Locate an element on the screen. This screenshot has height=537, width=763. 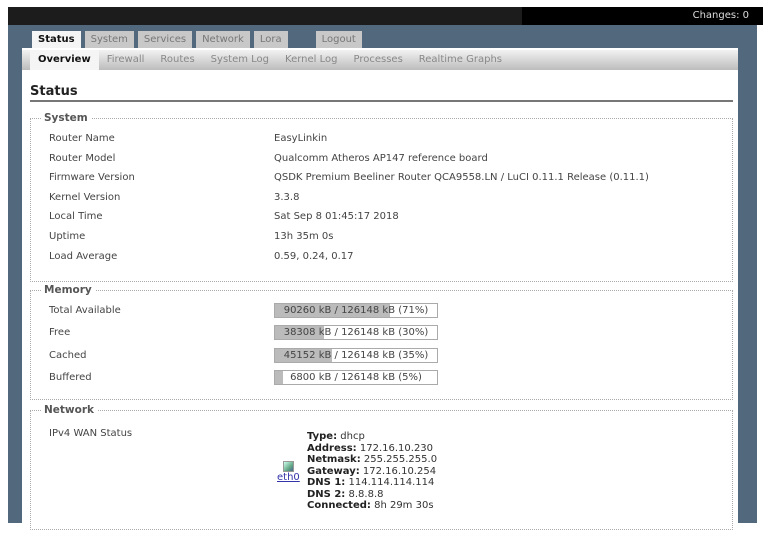
wan-field-key: Type: is located at coordinates (322, 436).